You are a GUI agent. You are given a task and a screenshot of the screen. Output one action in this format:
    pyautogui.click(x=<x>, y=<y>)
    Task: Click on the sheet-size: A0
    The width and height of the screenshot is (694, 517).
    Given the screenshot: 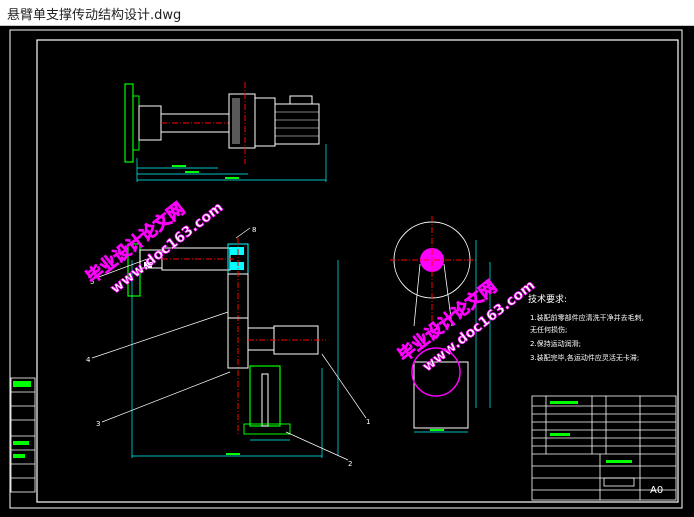 What is the action you would take?
    pyautogui.click(x=656, y=490)
    